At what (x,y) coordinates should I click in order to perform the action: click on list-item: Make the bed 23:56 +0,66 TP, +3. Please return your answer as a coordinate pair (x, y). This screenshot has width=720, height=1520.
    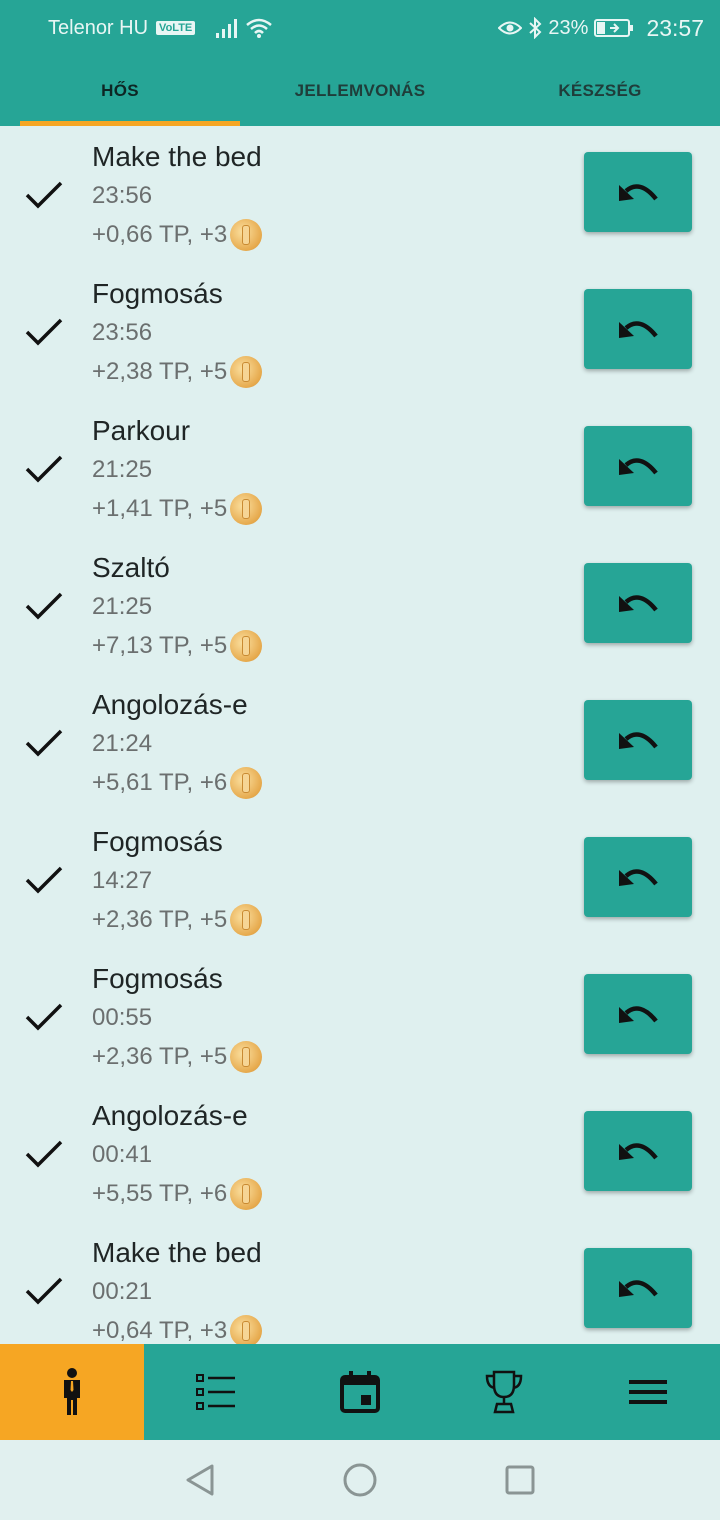
    Looking at the image, I should click on (360, 194).